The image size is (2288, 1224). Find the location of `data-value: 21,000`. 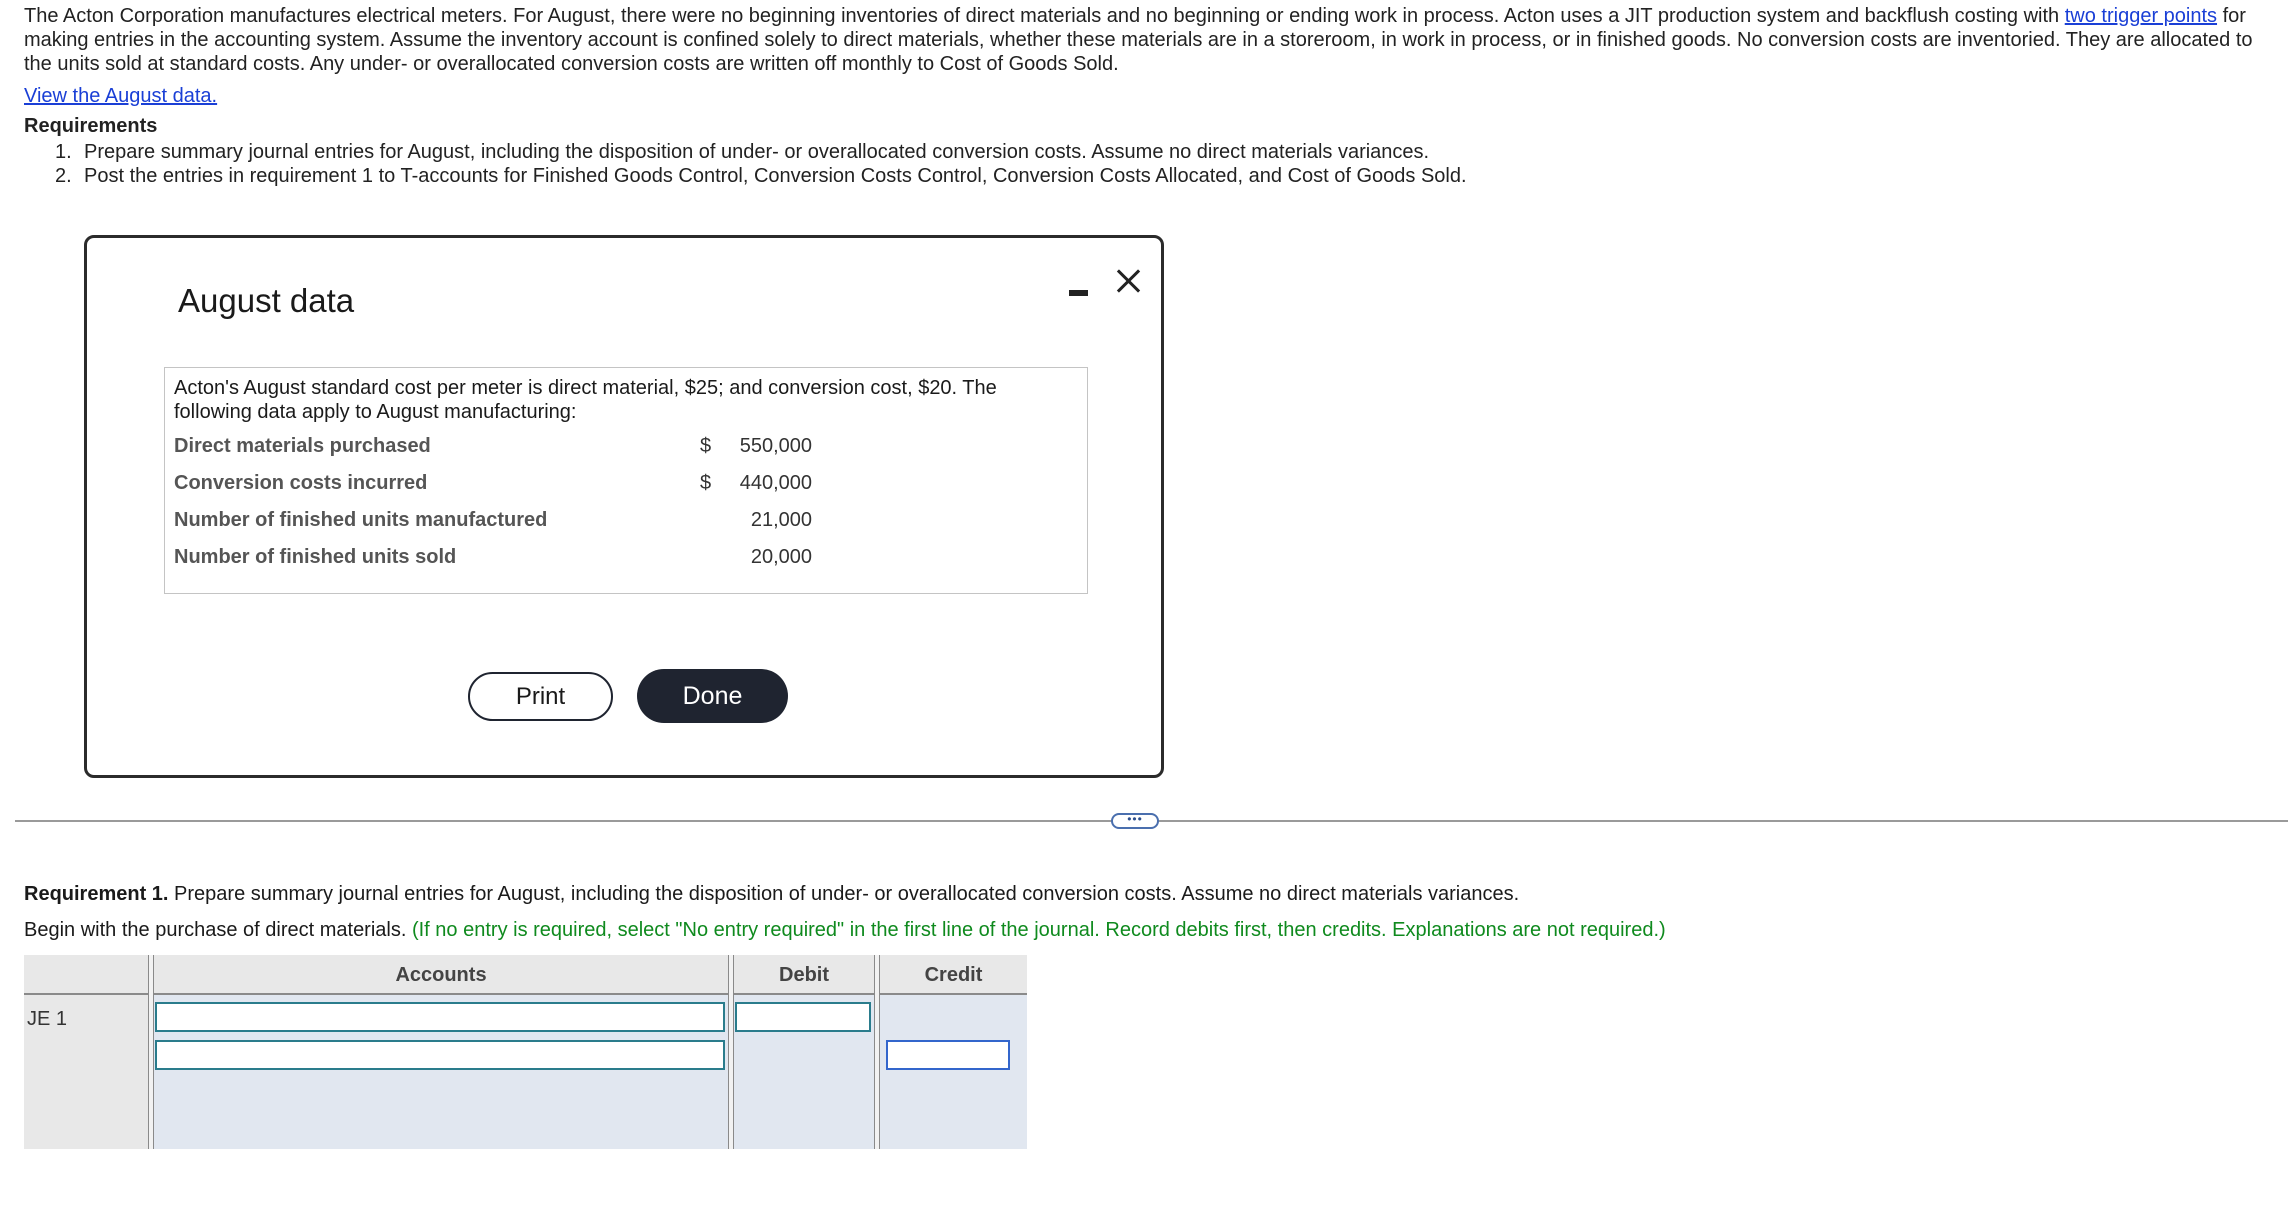

data-value: 21,000 is located at coordinates (781, 520).